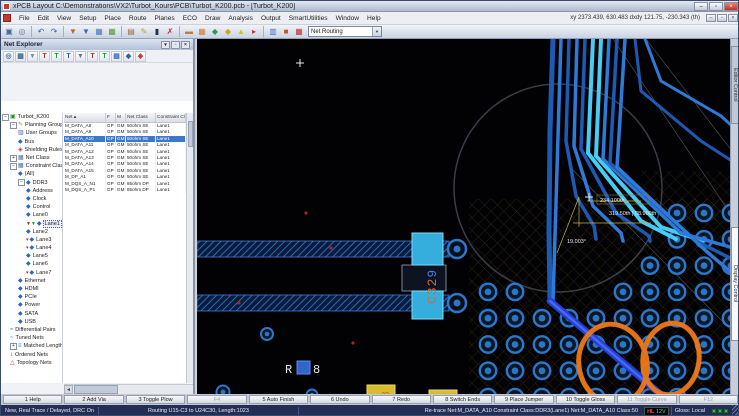 The height and width of the screenshot is (416, 739). What do you see at coordinates (273, 32) in the screenshot?
I see `cascade-icon: ▥` at bounding box center [273, 32].